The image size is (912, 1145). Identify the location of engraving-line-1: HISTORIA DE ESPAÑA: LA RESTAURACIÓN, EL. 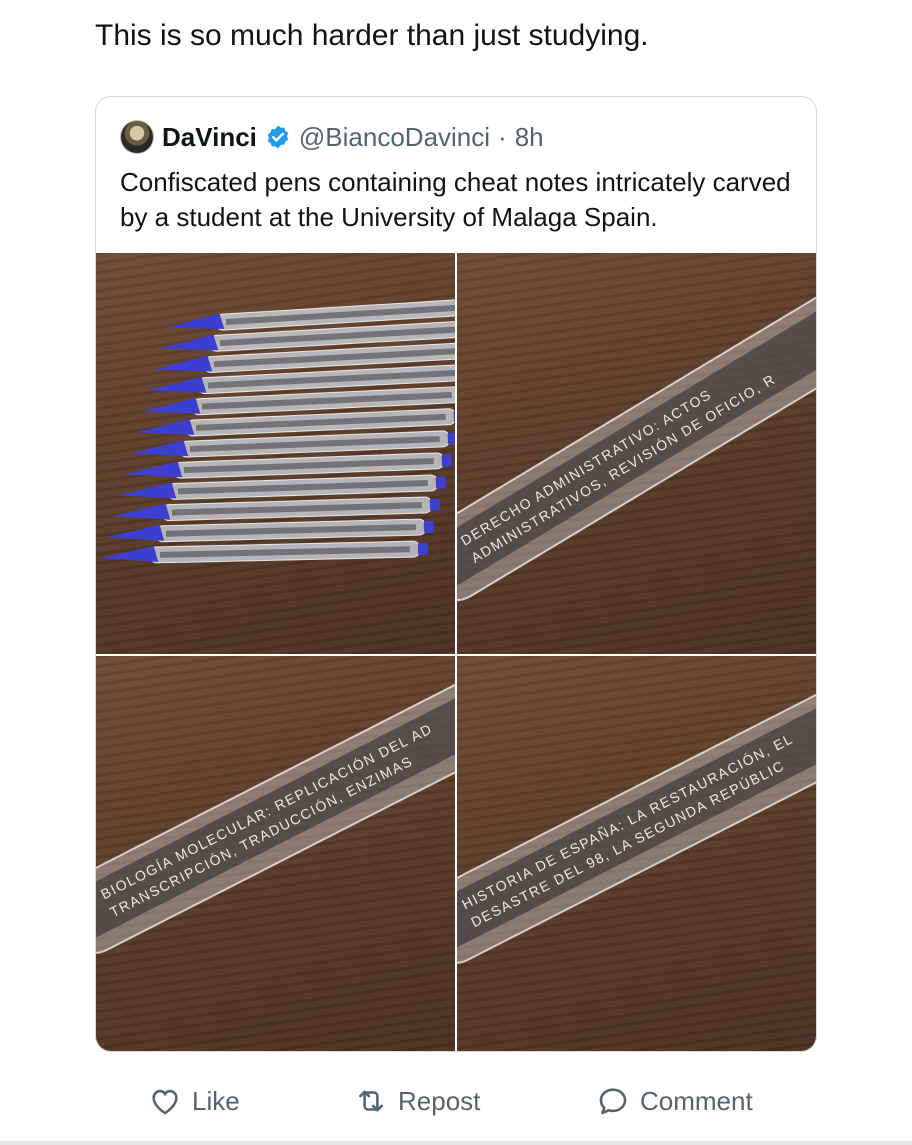
(627, 821).